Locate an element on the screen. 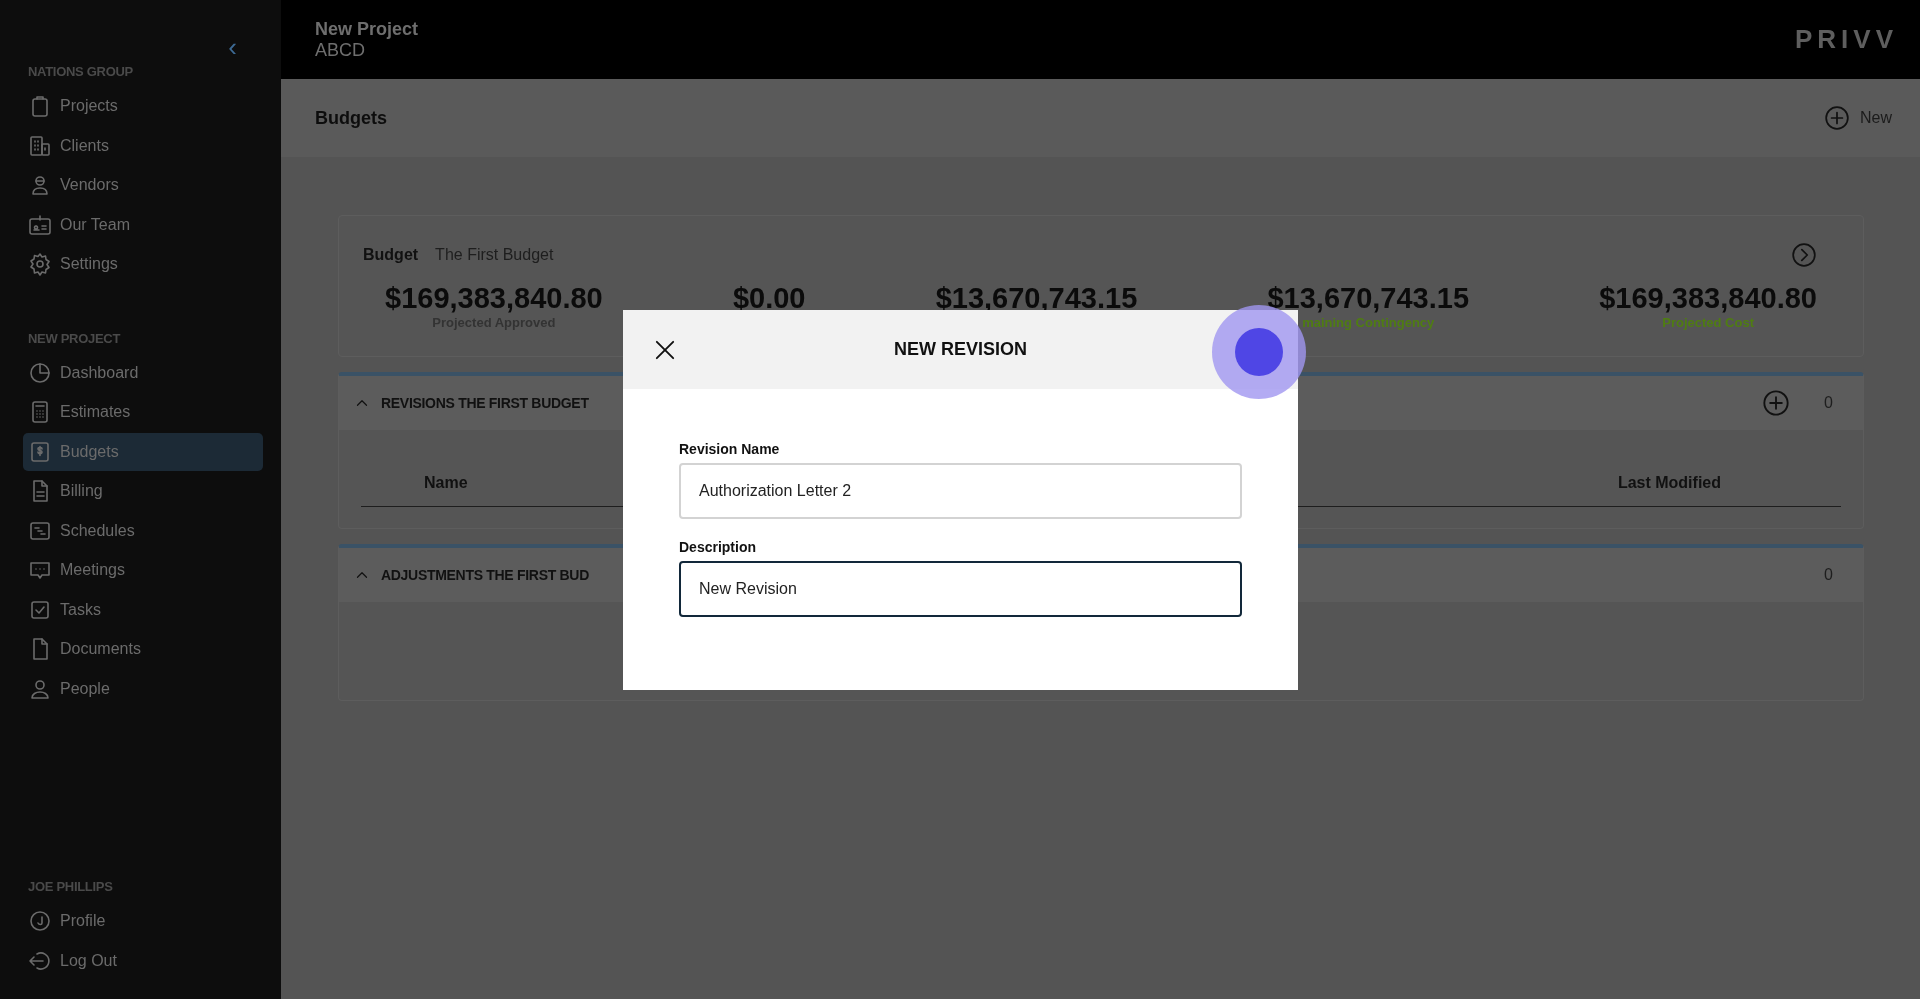 The height and width of the screenshot is (999, 1920). nav-item: Settings is located at coordinates (143, 264).